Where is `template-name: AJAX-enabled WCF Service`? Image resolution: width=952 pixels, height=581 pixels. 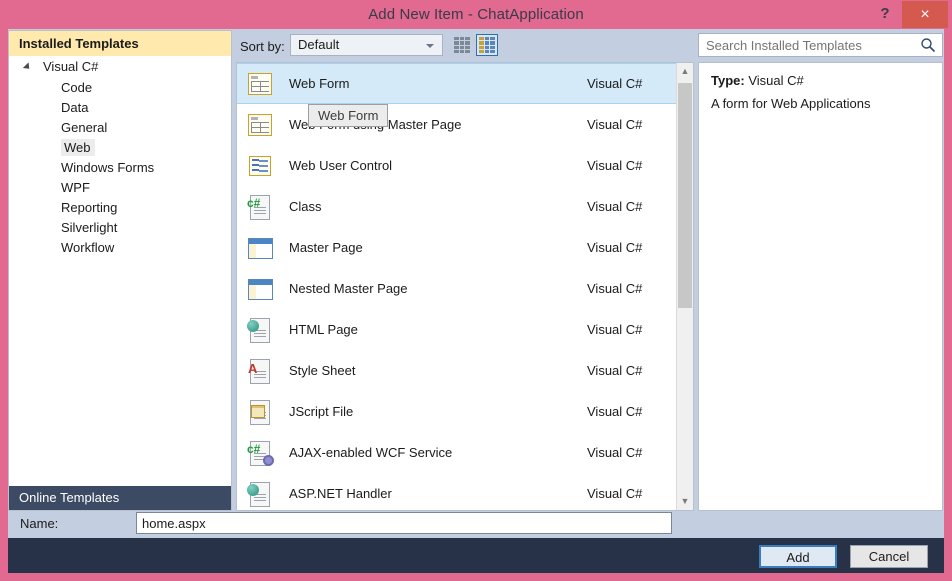 template-name: AJAX-enabled WCF Service is located at coordinates (371, 452).